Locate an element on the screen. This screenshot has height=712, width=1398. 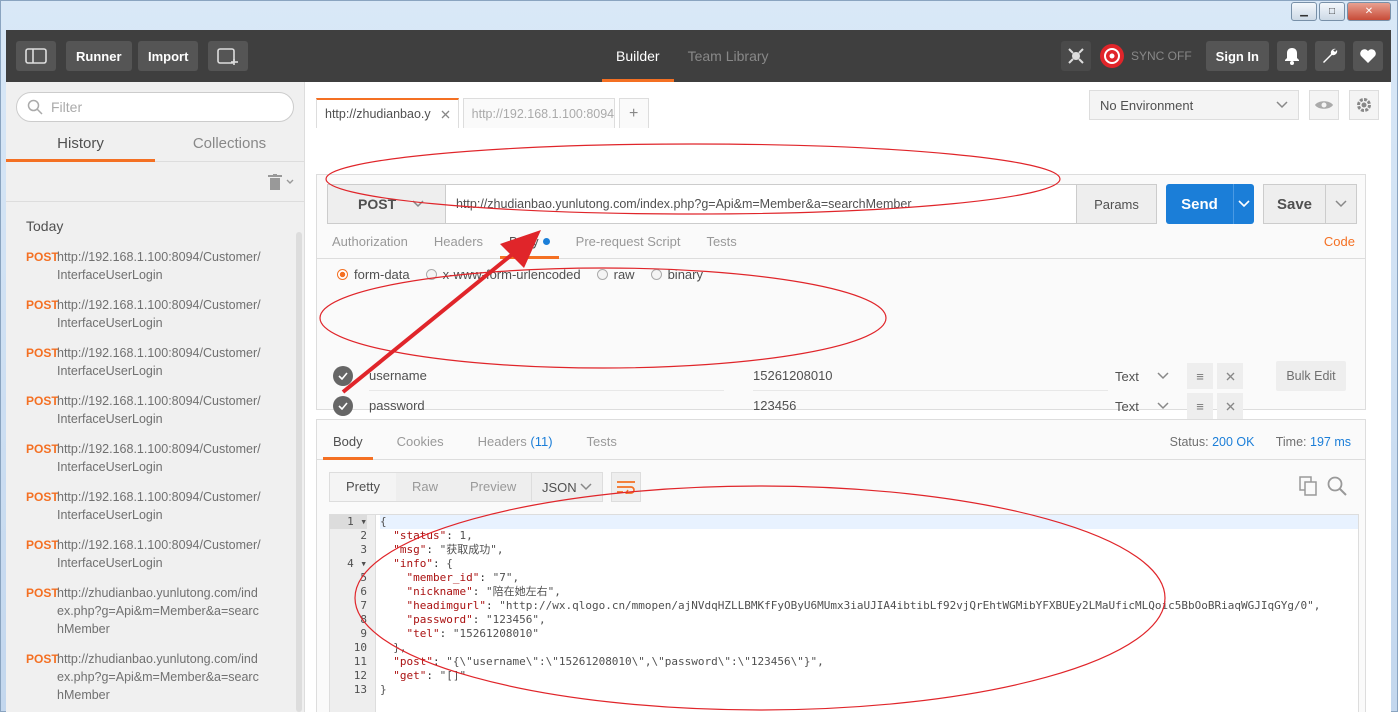
tab-history: History is located at coordinates (80, 146).